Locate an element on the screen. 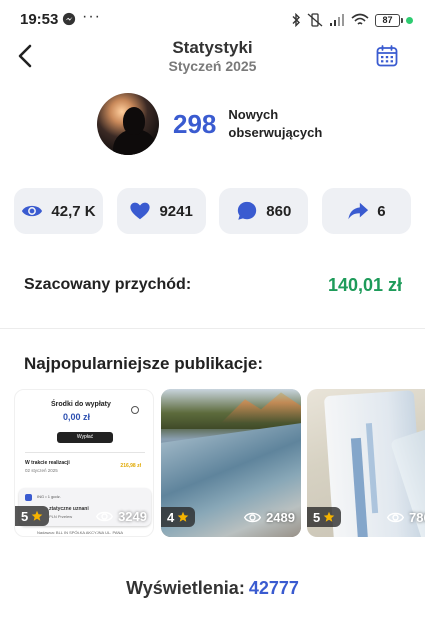 The height and width of the screenshot is (640, 425). calendar-icon is located at coordinates (387, 56).